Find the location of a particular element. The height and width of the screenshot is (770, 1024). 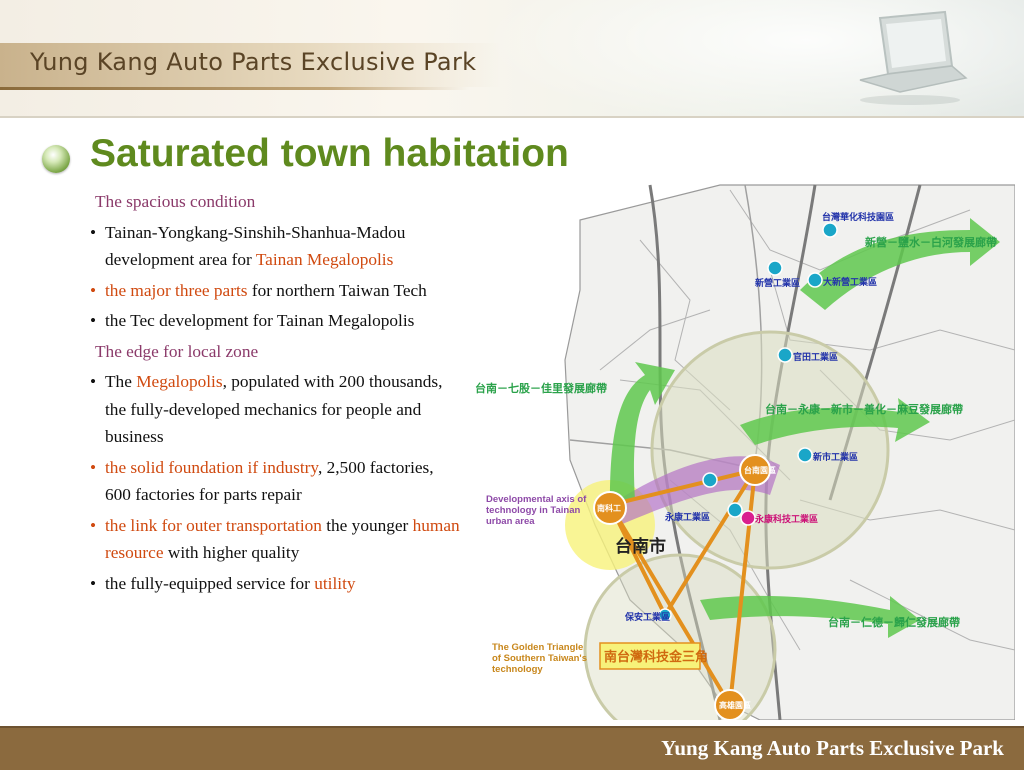

highlighted-text: the solid foundation if industry is located at coordinates (211, 467).